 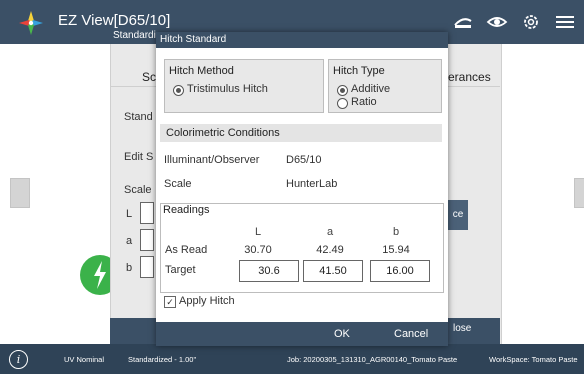 What do you see at coordinates (531, 22) in the screenshot?
I see `gear-icon` at bounding box center [531, 22].